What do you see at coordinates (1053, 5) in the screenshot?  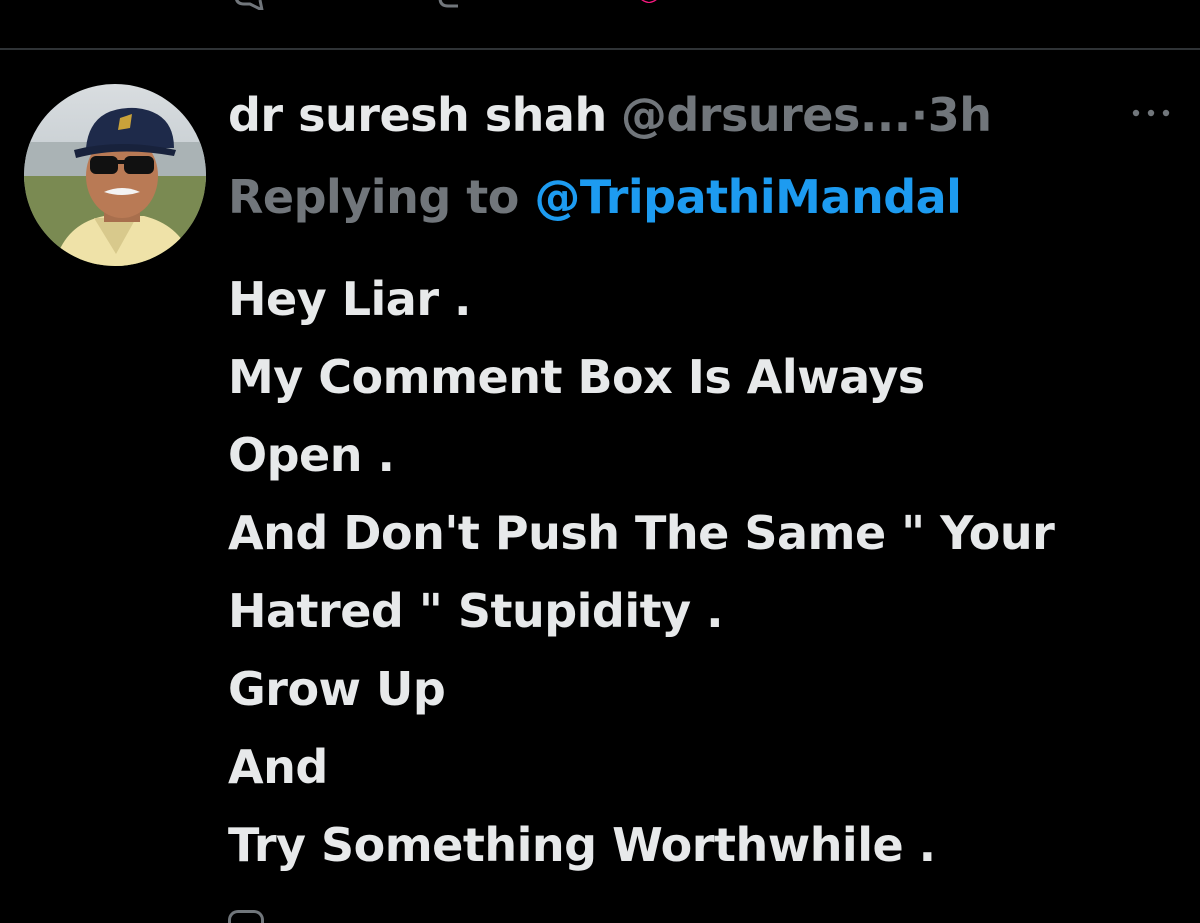 I see `bookmark-icon` at bounding box center [1053, 5].